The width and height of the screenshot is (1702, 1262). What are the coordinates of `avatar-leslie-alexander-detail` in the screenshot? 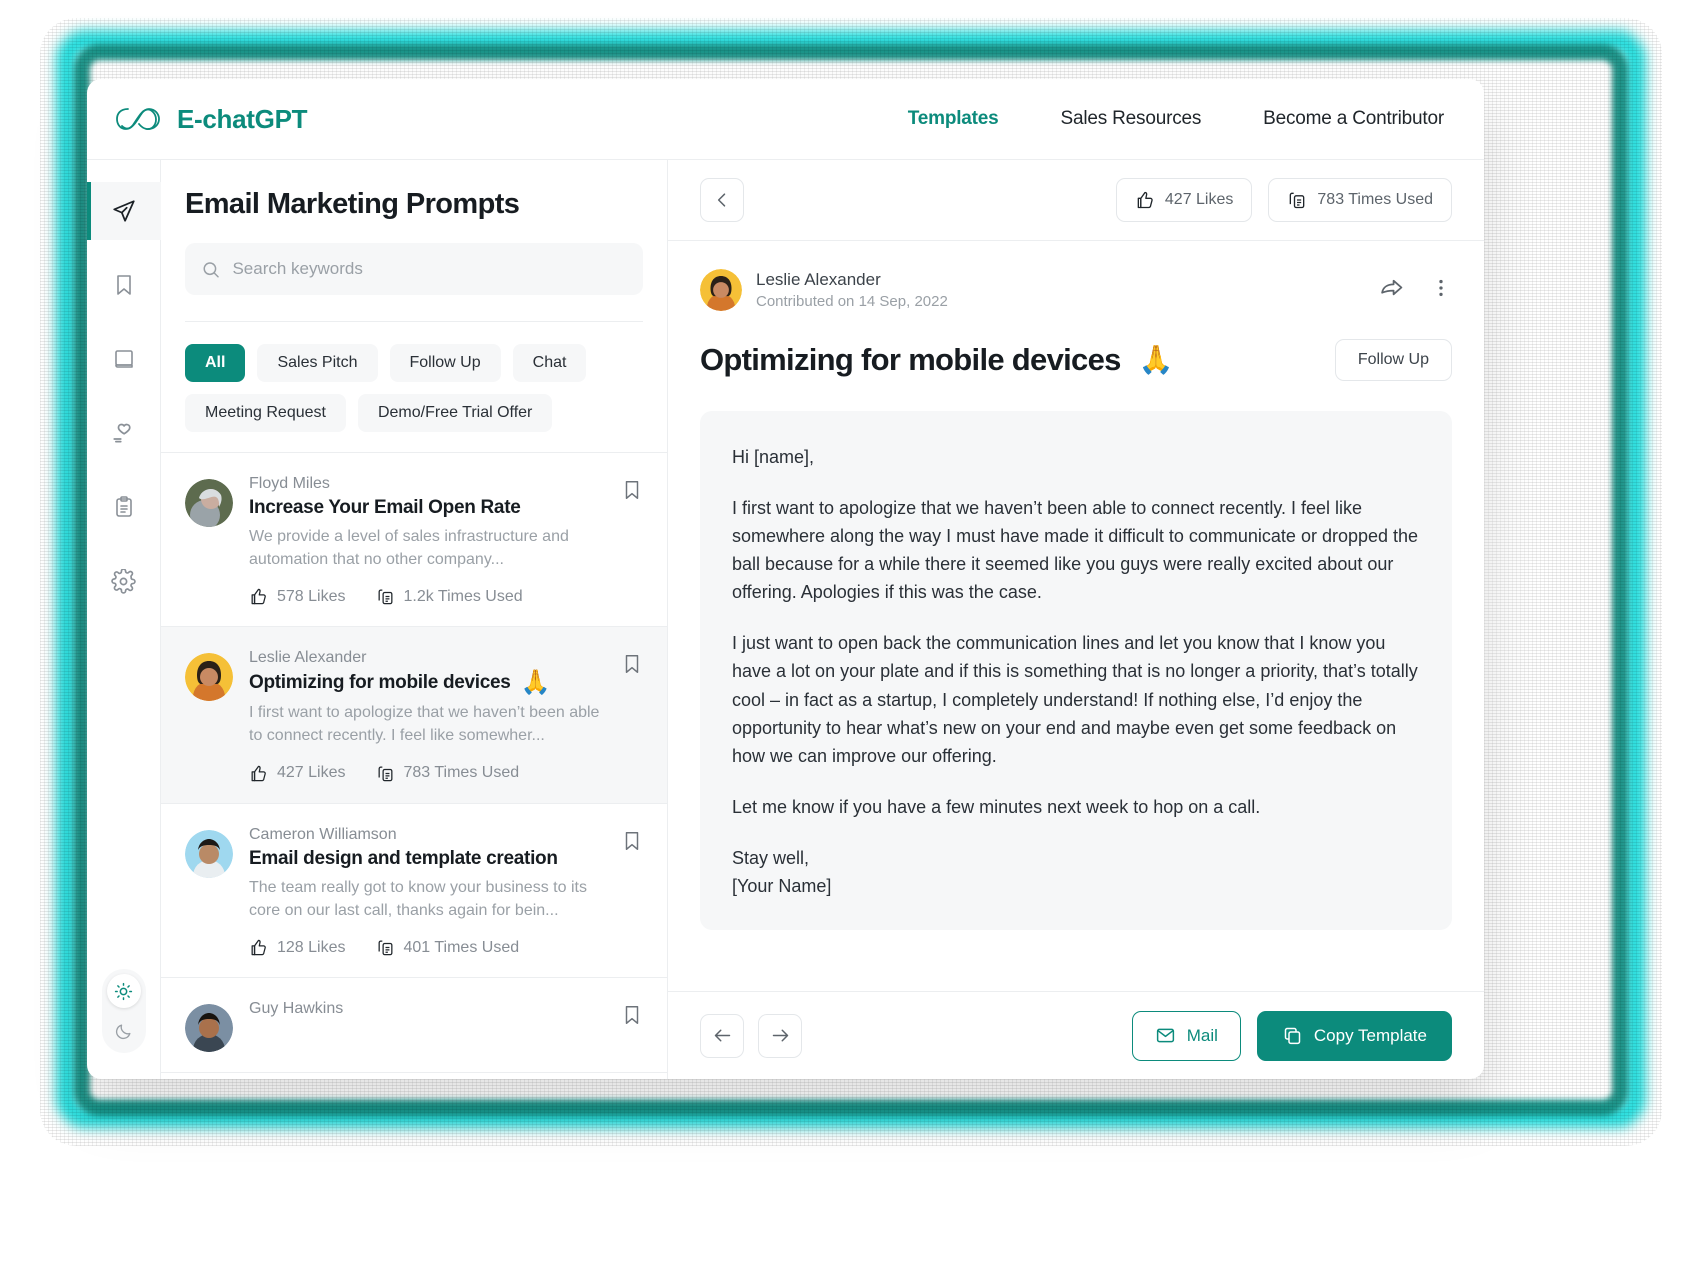 It's located at (721, 290).